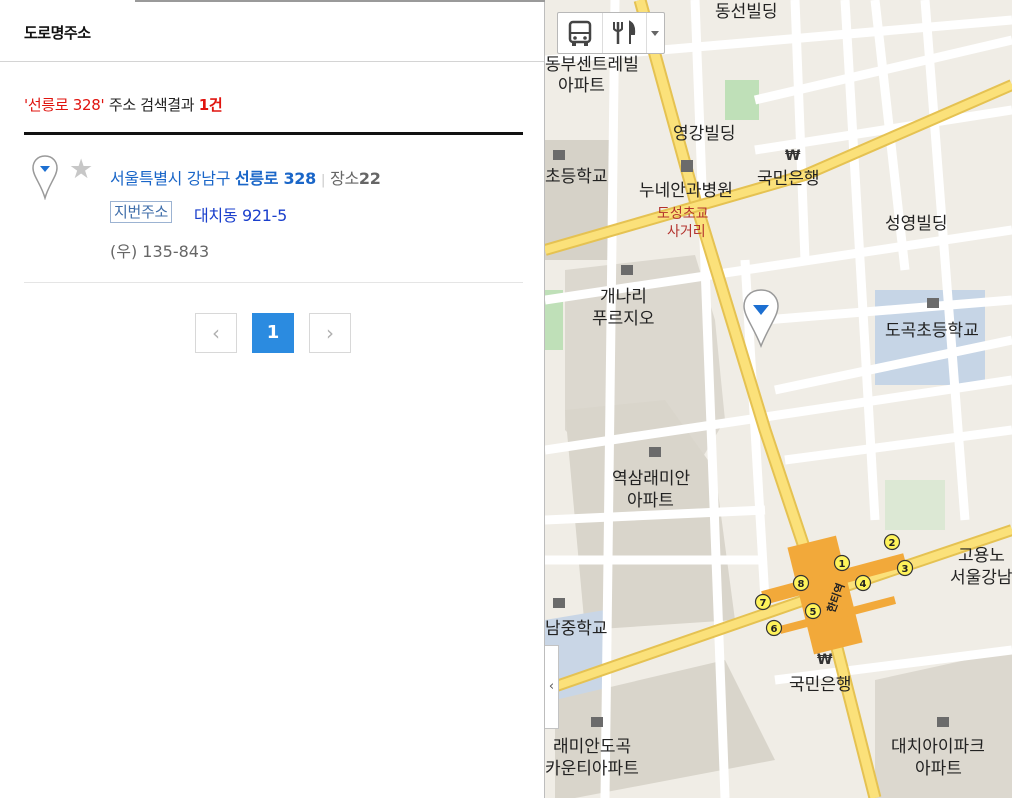 Image resolution: width=1012 pixels, height=798 pixels. I want to click on label-goyong2: 서울강남, so click(981, 578).